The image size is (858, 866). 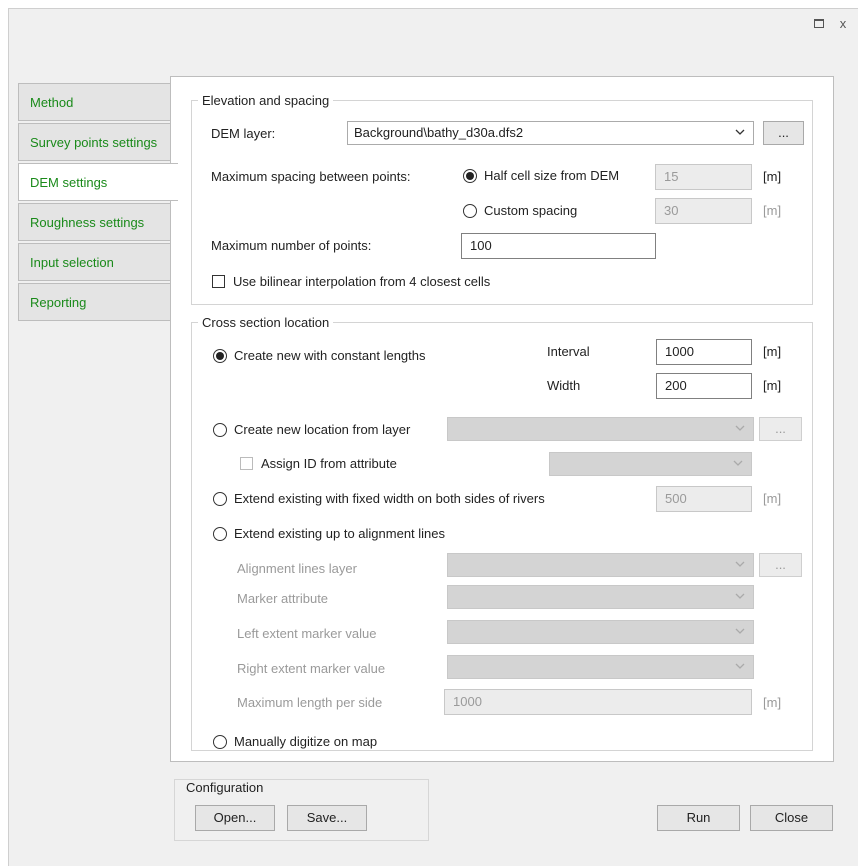 I want to click on title-bar: x, so click(x=433, y=25).